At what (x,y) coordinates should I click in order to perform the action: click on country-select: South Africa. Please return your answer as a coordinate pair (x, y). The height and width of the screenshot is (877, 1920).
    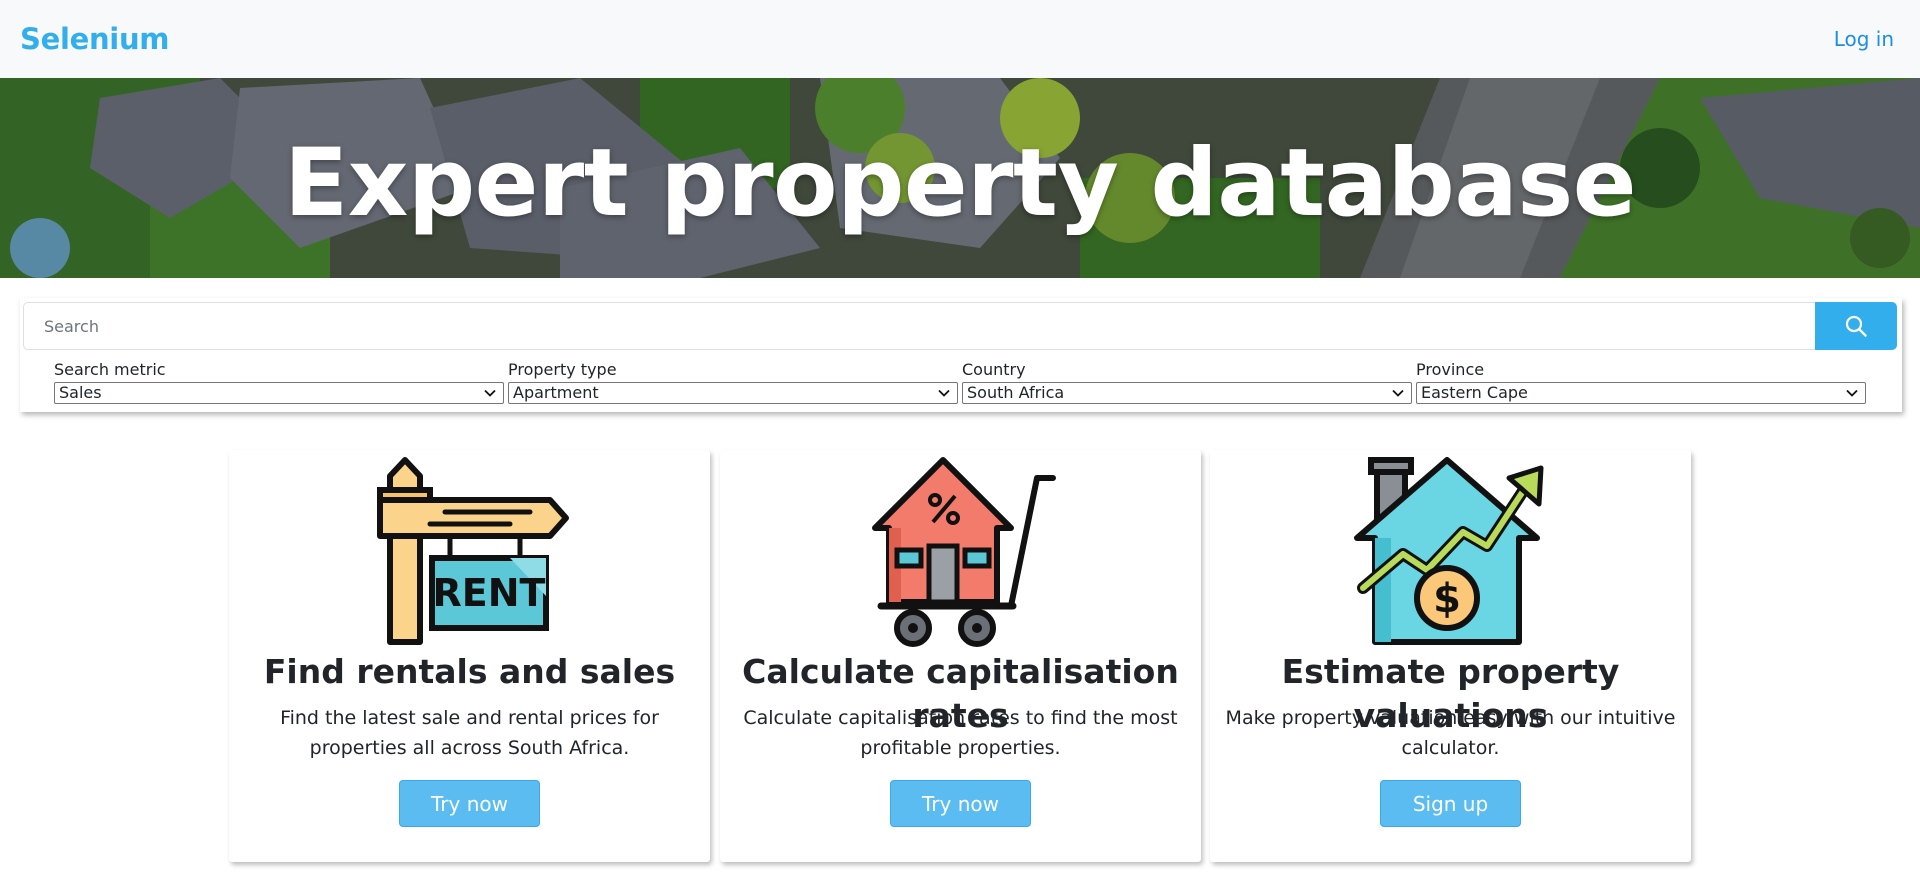
    Looking at the image, I should click on (1187, 393).